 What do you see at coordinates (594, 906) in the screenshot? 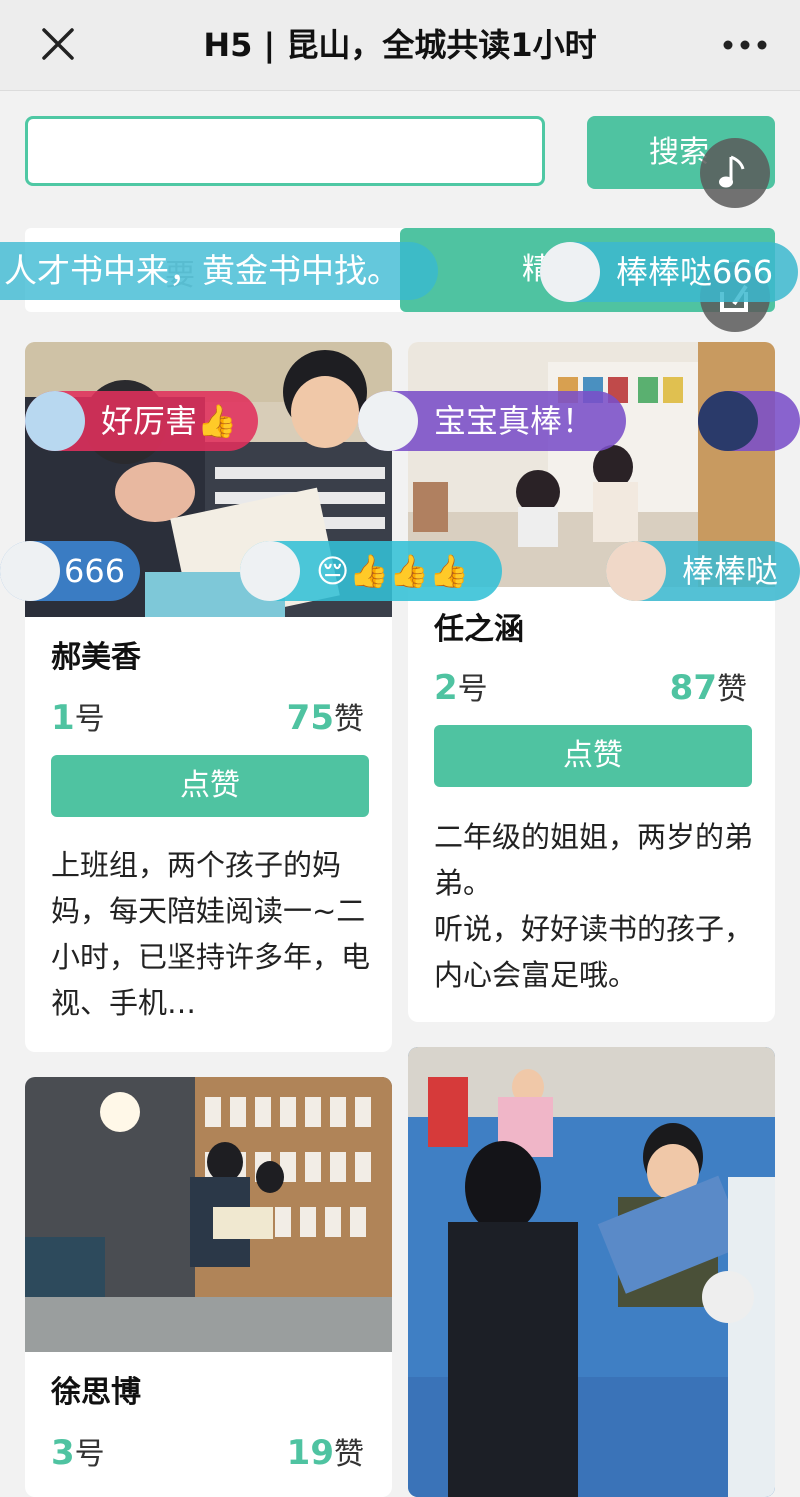
I see `entry-description: 二年级的姐姐，两岁的弟弟。 听说，好好读书的孩子，内心会富足哦。` at bounding box center [594, 906].